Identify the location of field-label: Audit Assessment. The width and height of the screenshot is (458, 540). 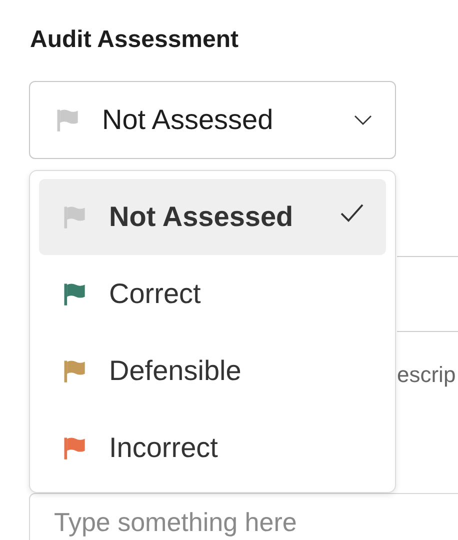
(134, 40).